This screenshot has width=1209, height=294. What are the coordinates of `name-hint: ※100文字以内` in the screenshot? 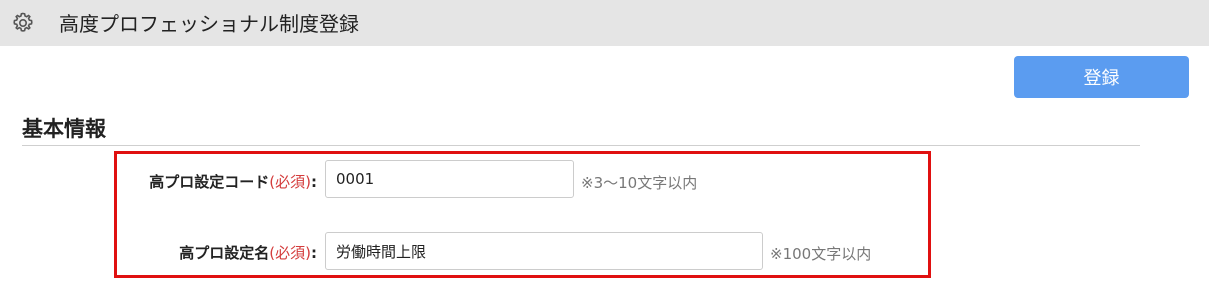 It's located at (821, 254).